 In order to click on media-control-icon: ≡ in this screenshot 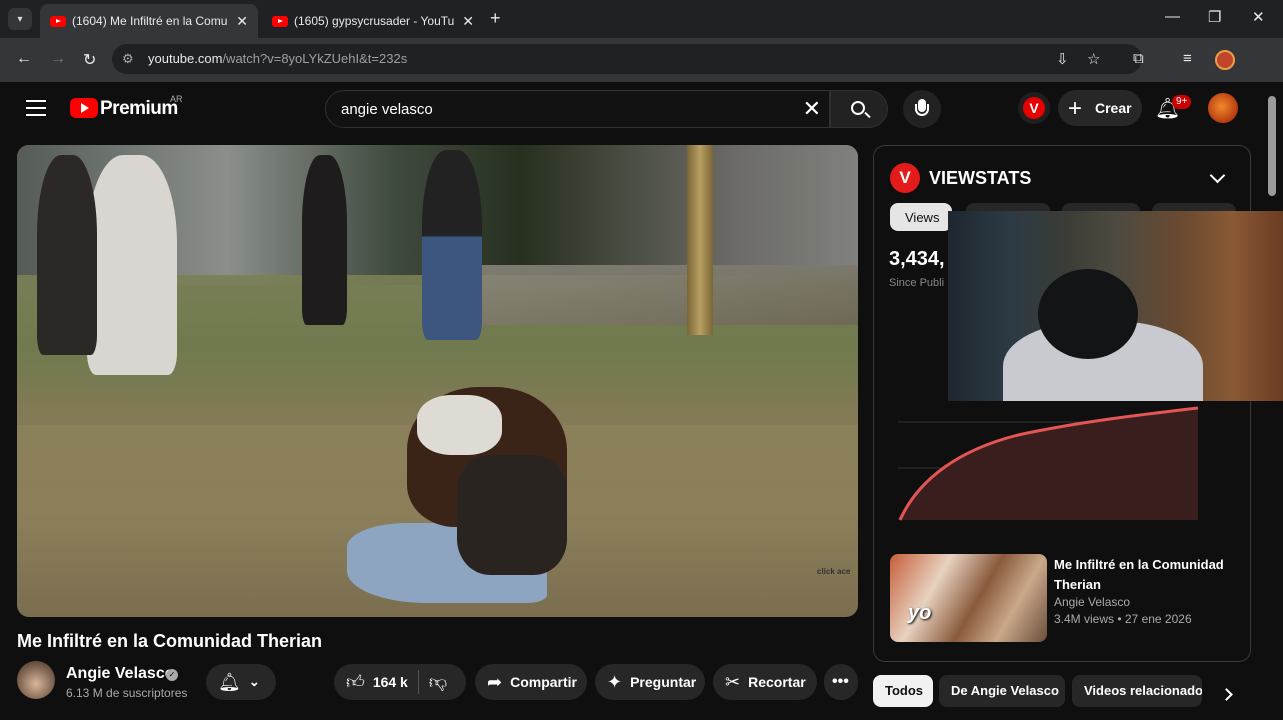, I will do `click(1187, 58)`.